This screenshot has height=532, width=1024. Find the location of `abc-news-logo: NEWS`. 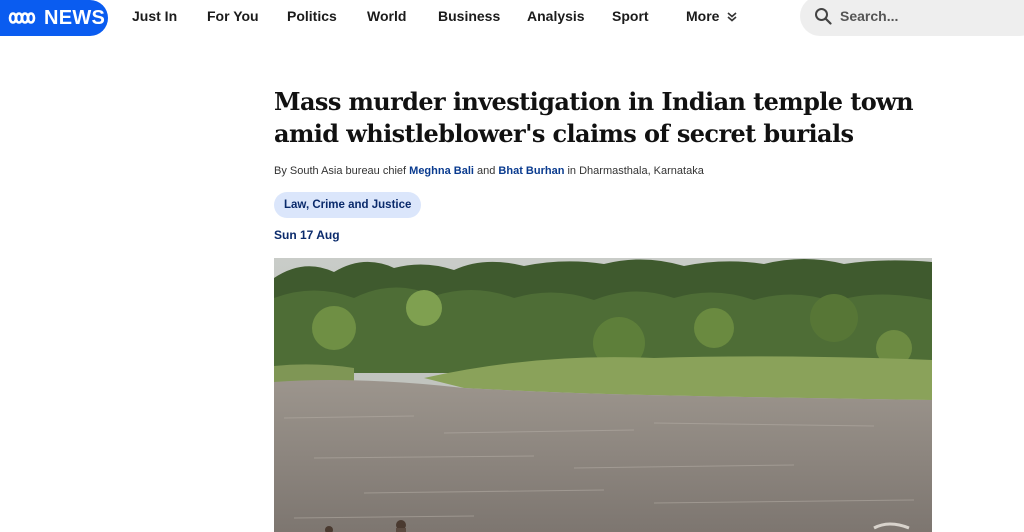

abc-news-logo: NEWS is located at coordinates (54, 18).